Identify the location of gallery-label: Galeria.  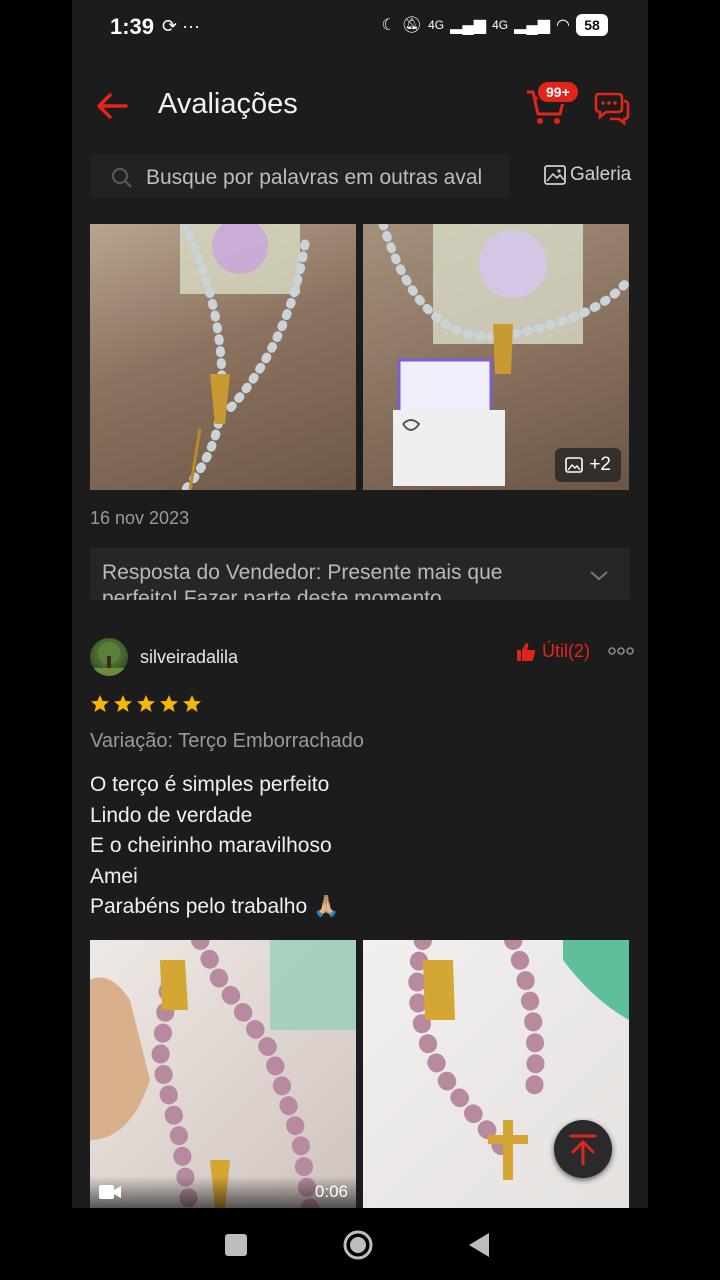
(601, 174).